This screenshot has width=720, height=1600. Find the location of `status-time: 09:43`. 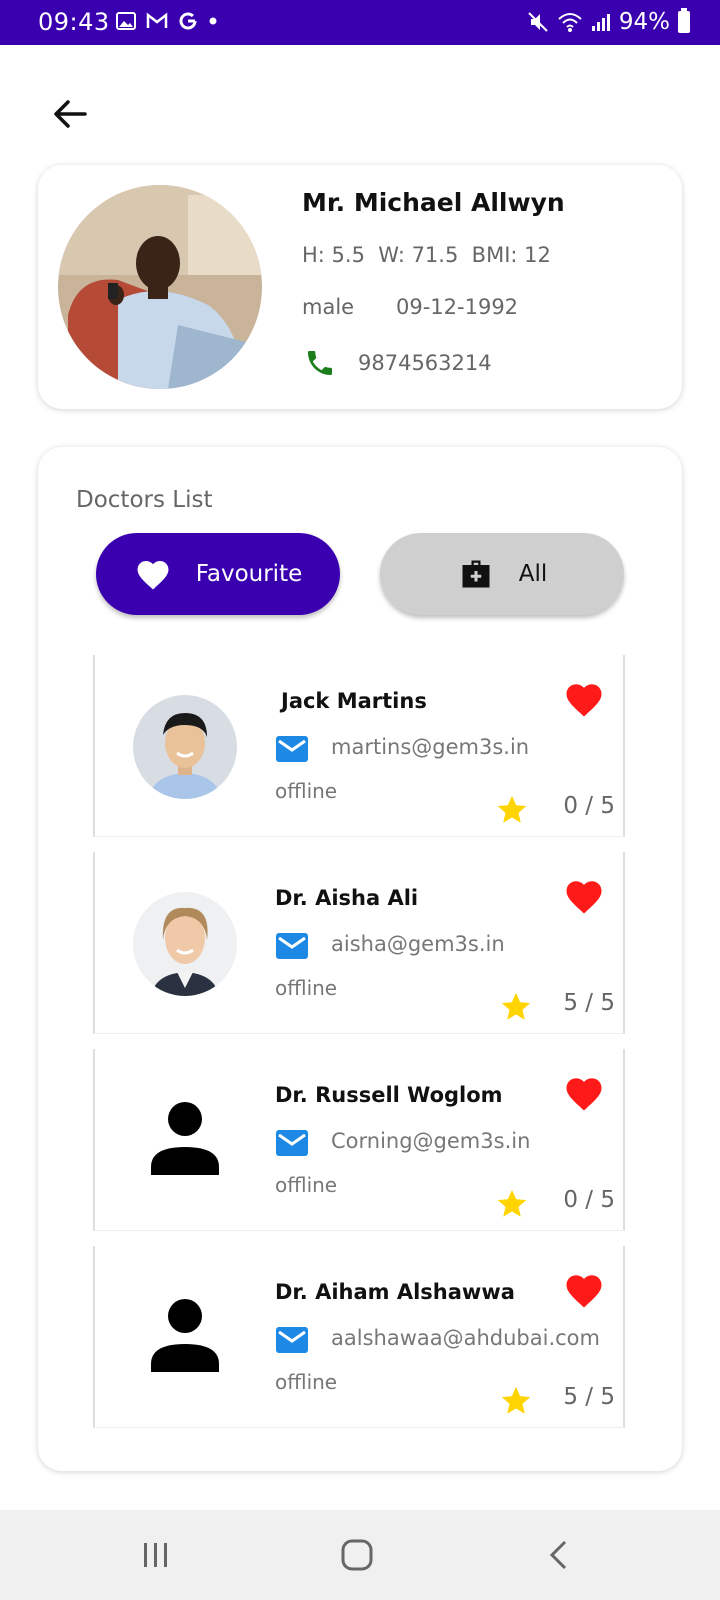

status-time: 09:43 is located at coordinates (74, 22).